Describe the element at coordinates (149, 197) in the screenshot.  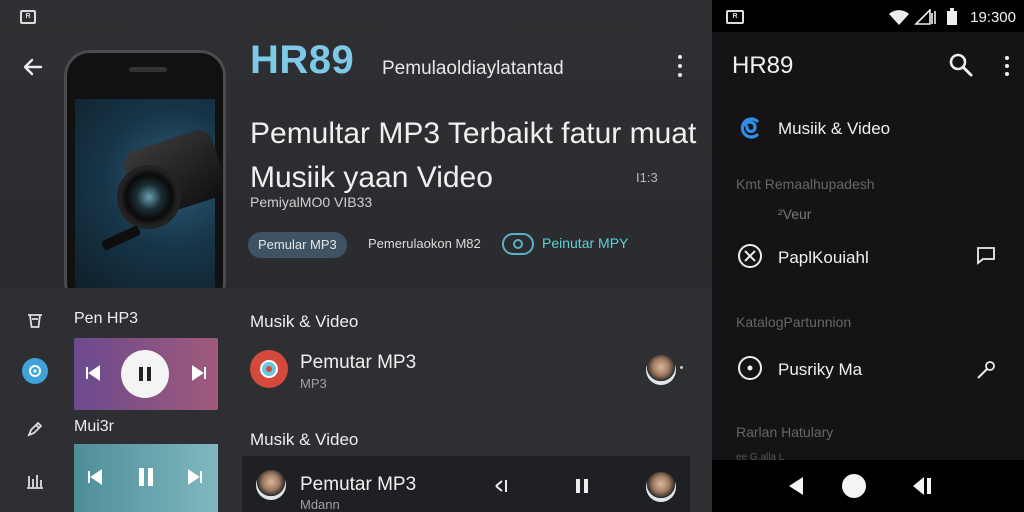
I see `camera-lens` at that location.